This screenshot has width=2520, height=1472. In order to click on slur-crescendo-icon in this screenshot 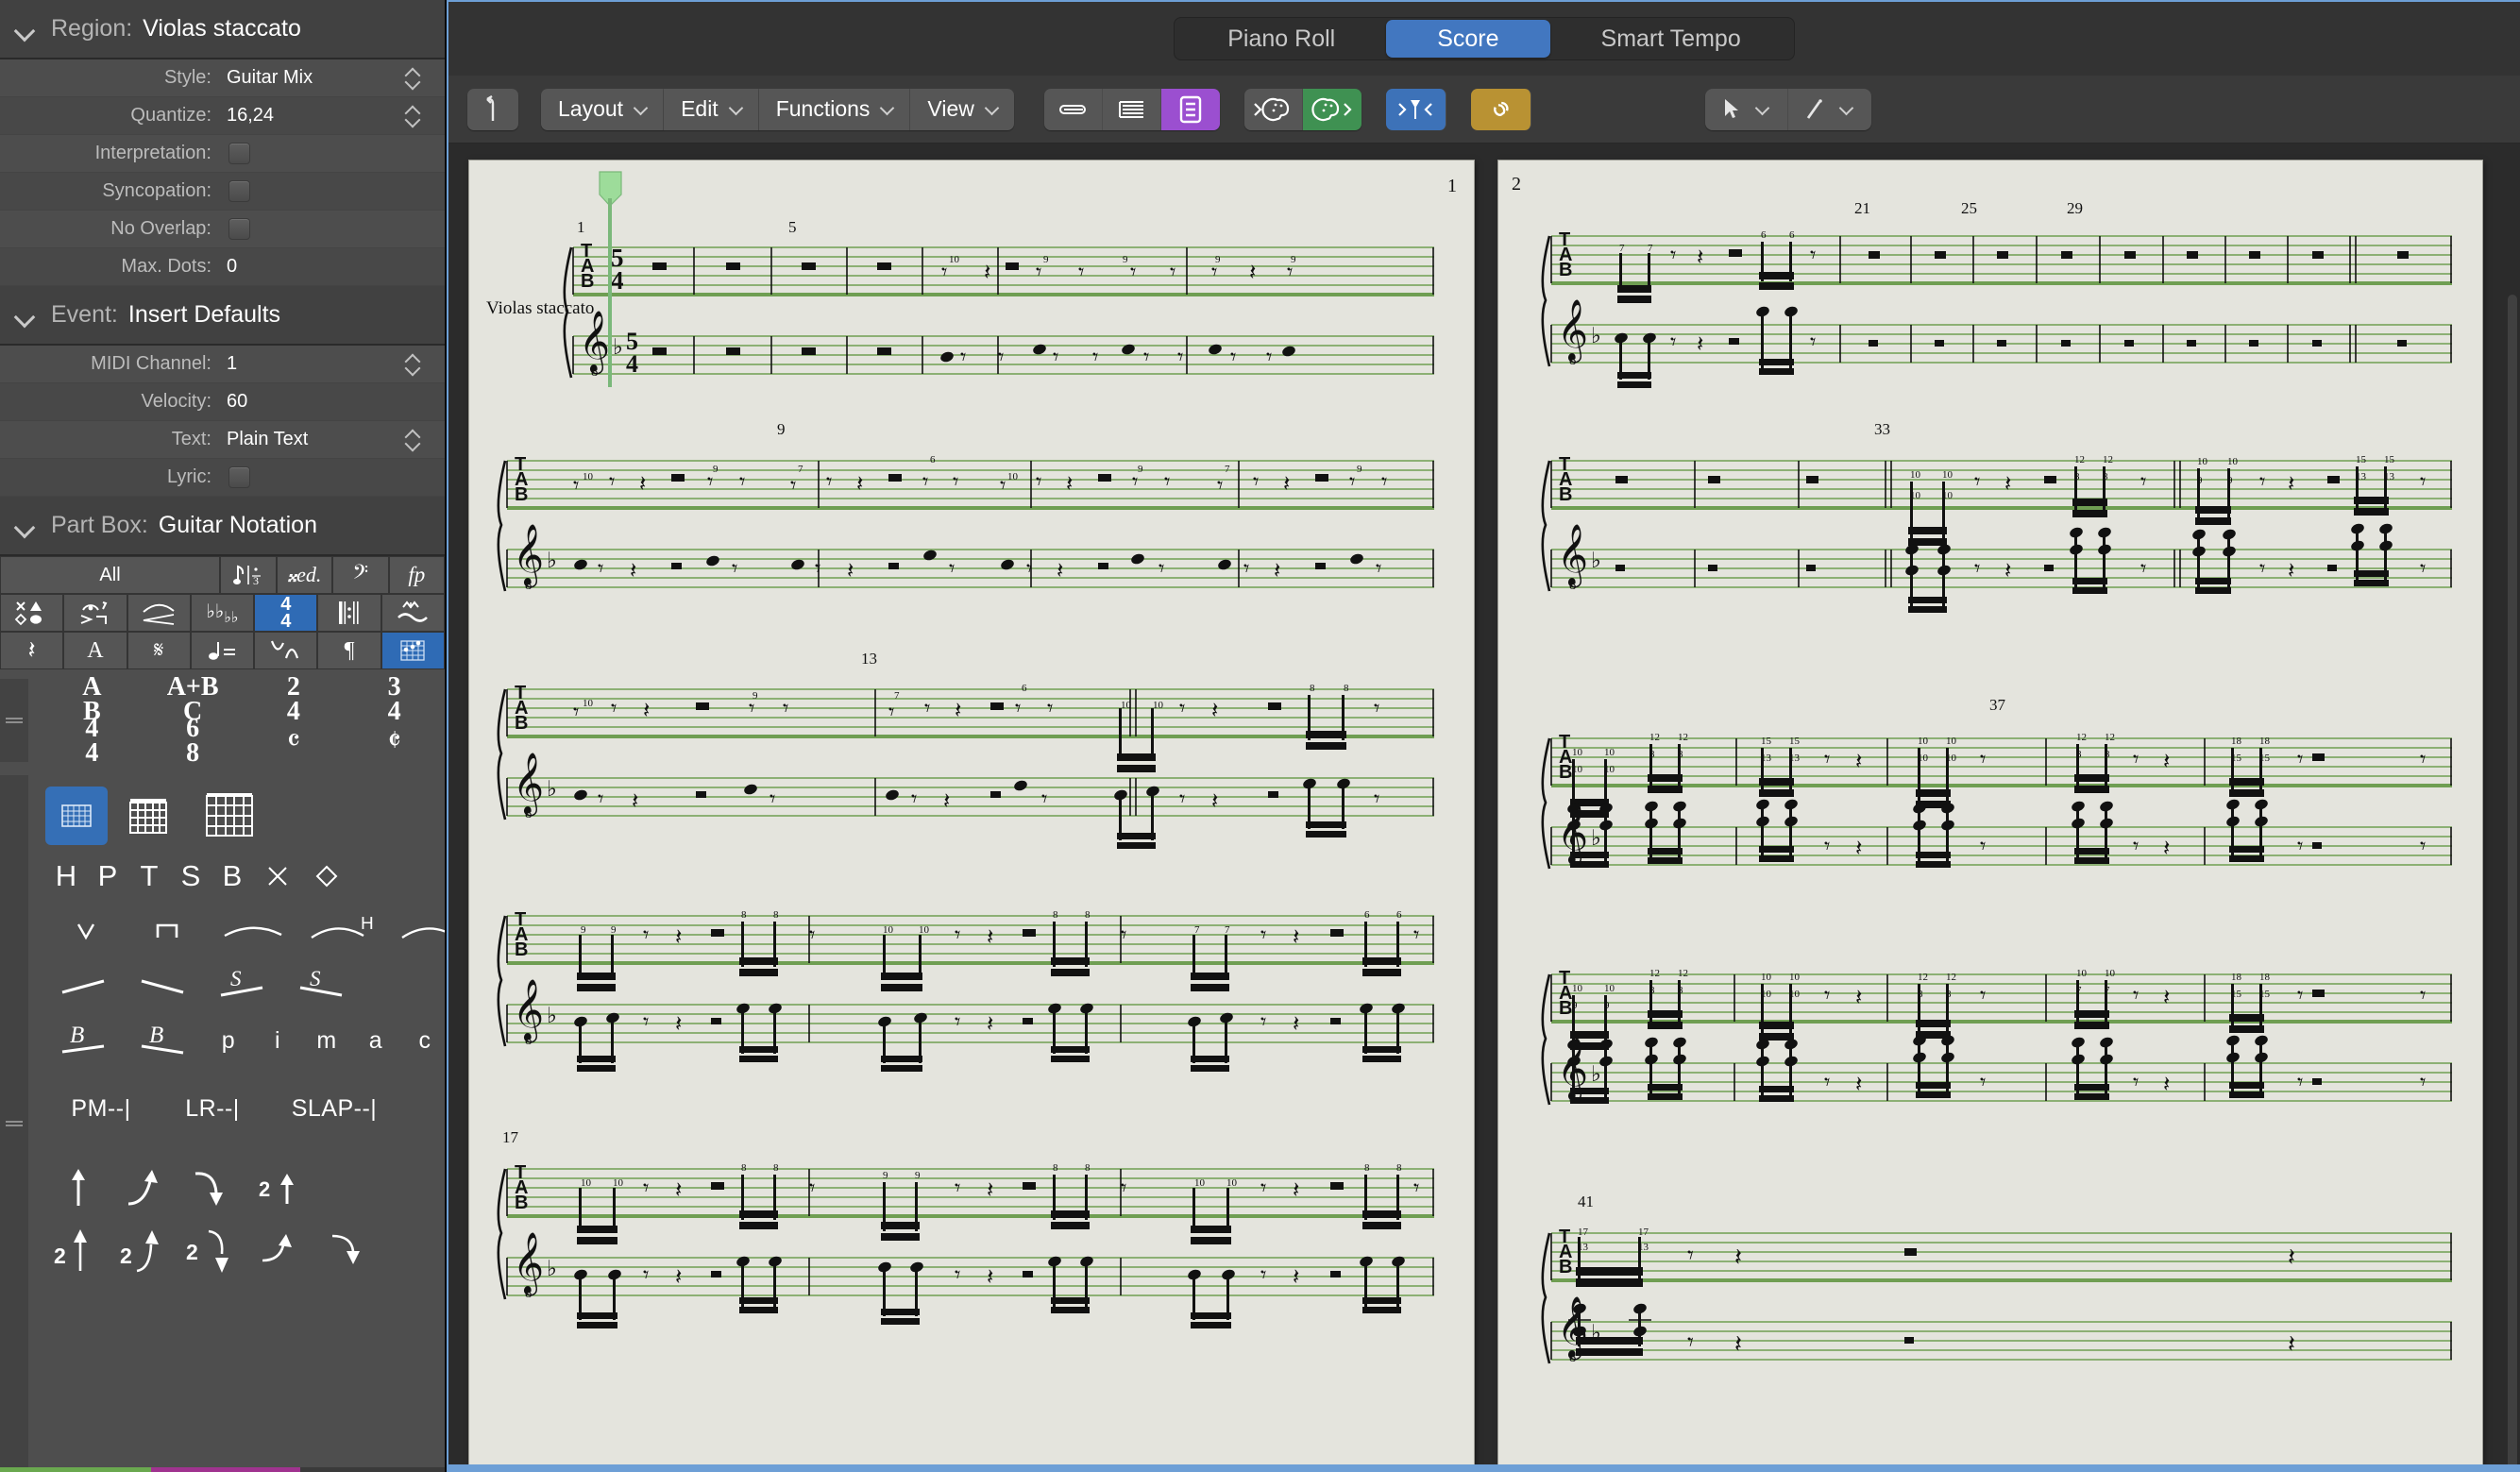, I will do `click(159, 613)`.